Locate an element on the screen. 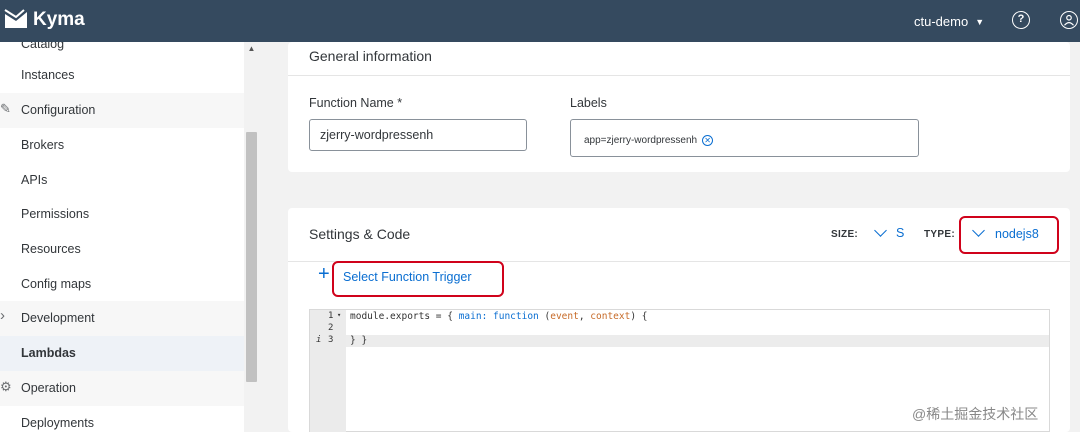  sidebar-item-resources: Resources is located at coordinates (122, 249).